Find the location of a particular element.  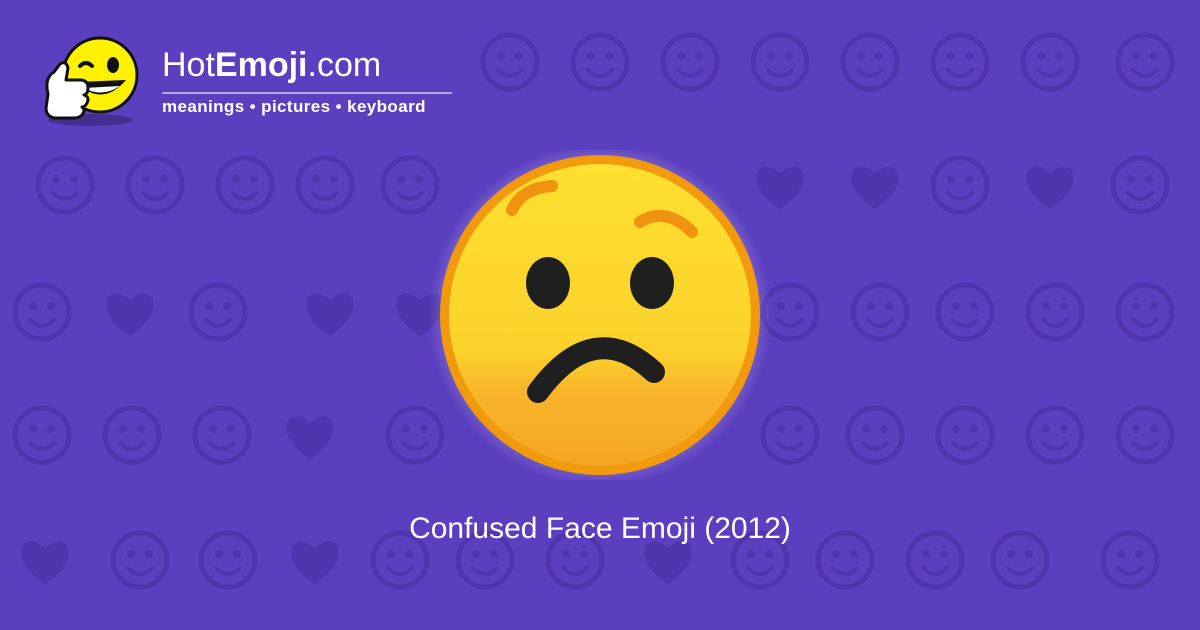

bg-eyes-icon is located at coordinates (870, 62).